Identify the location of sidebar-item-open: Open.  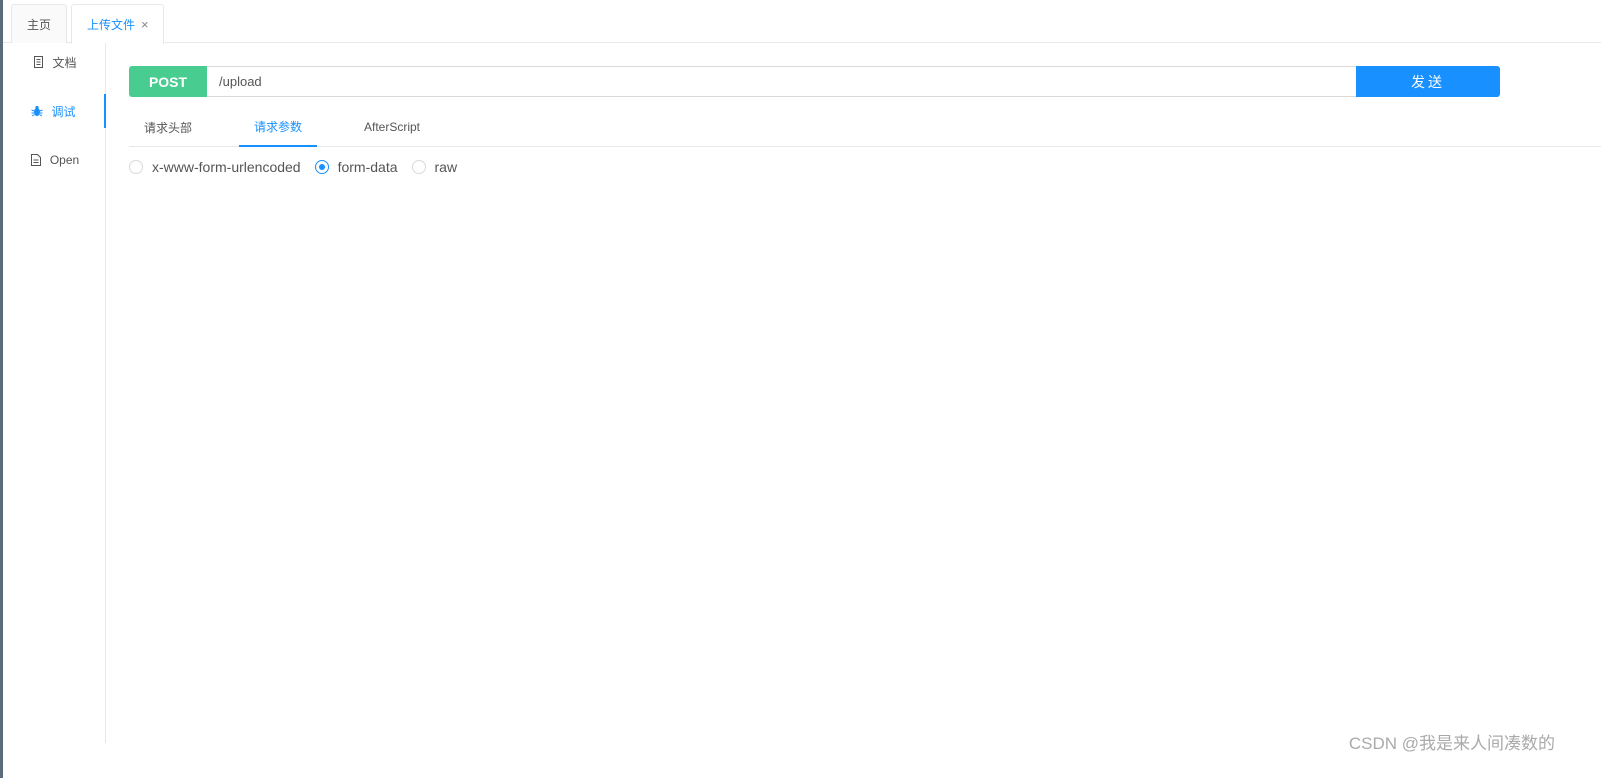
(54, 160).